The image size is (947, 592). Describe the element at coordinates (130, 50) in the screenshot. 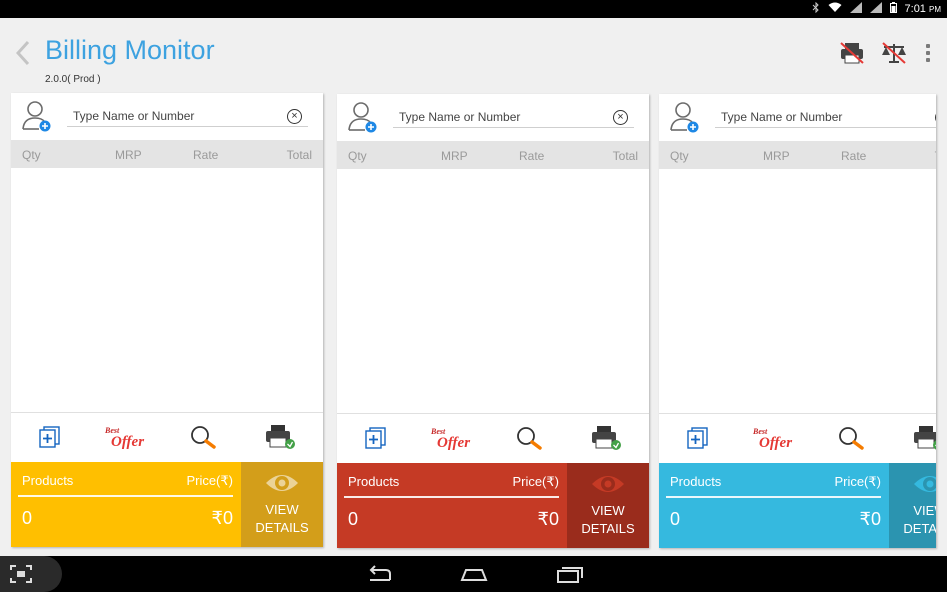

I see `app-title: Billing Monitor` at that location.